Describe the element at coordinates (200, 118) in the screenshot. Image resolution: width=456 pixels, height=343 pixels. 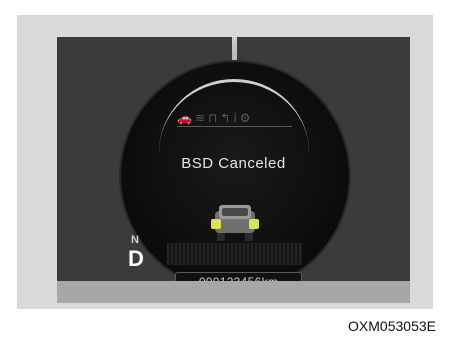
I see `lane-icon: ≋` at that location.